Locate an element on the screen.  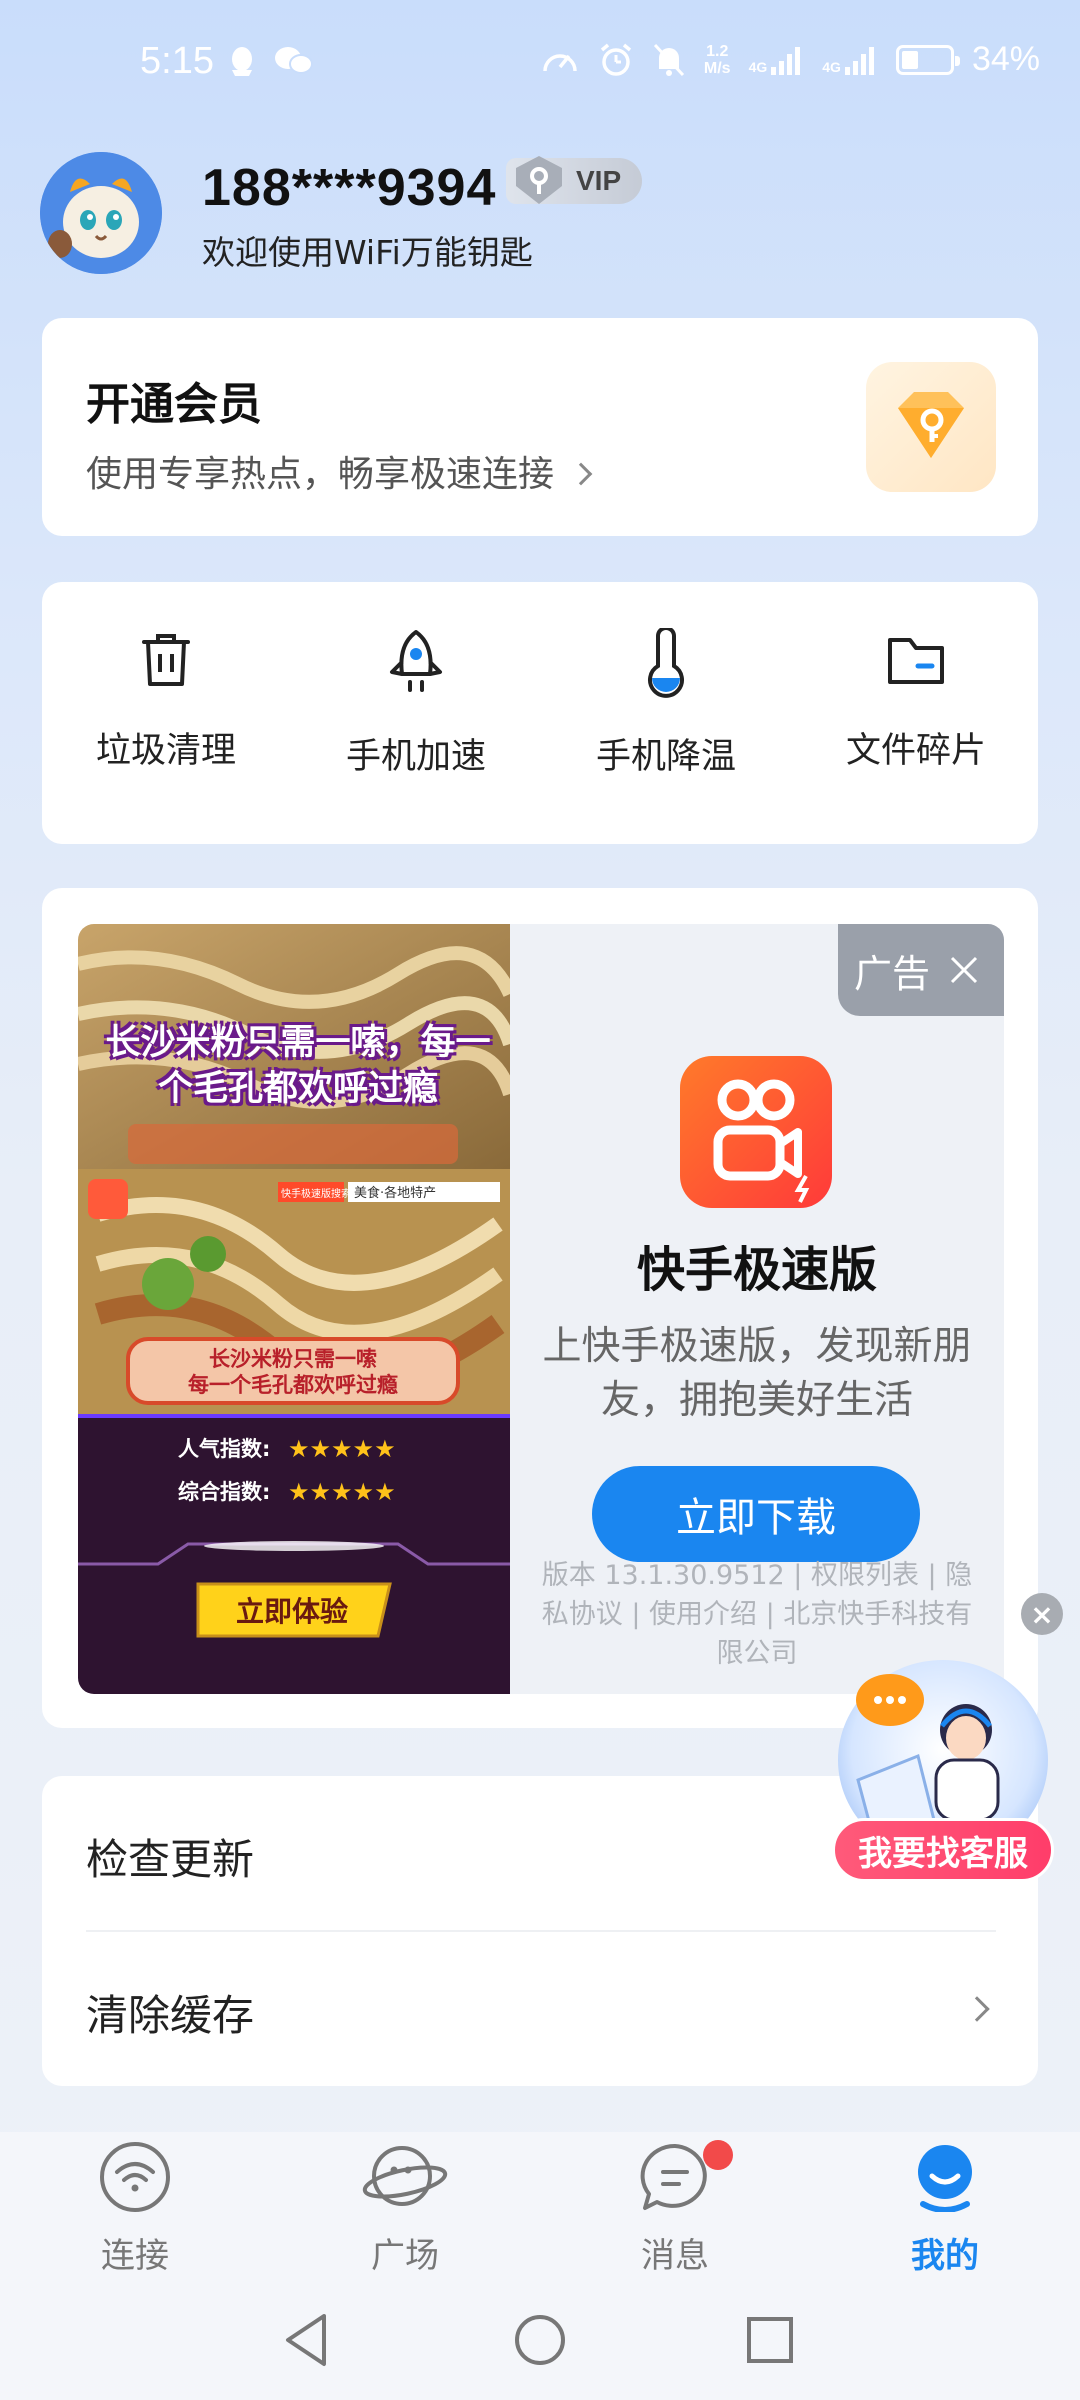
ad-app-description: 上快手极速版，发现新朋友，拥抱美好生活 is located at coordinates (757, 1373).